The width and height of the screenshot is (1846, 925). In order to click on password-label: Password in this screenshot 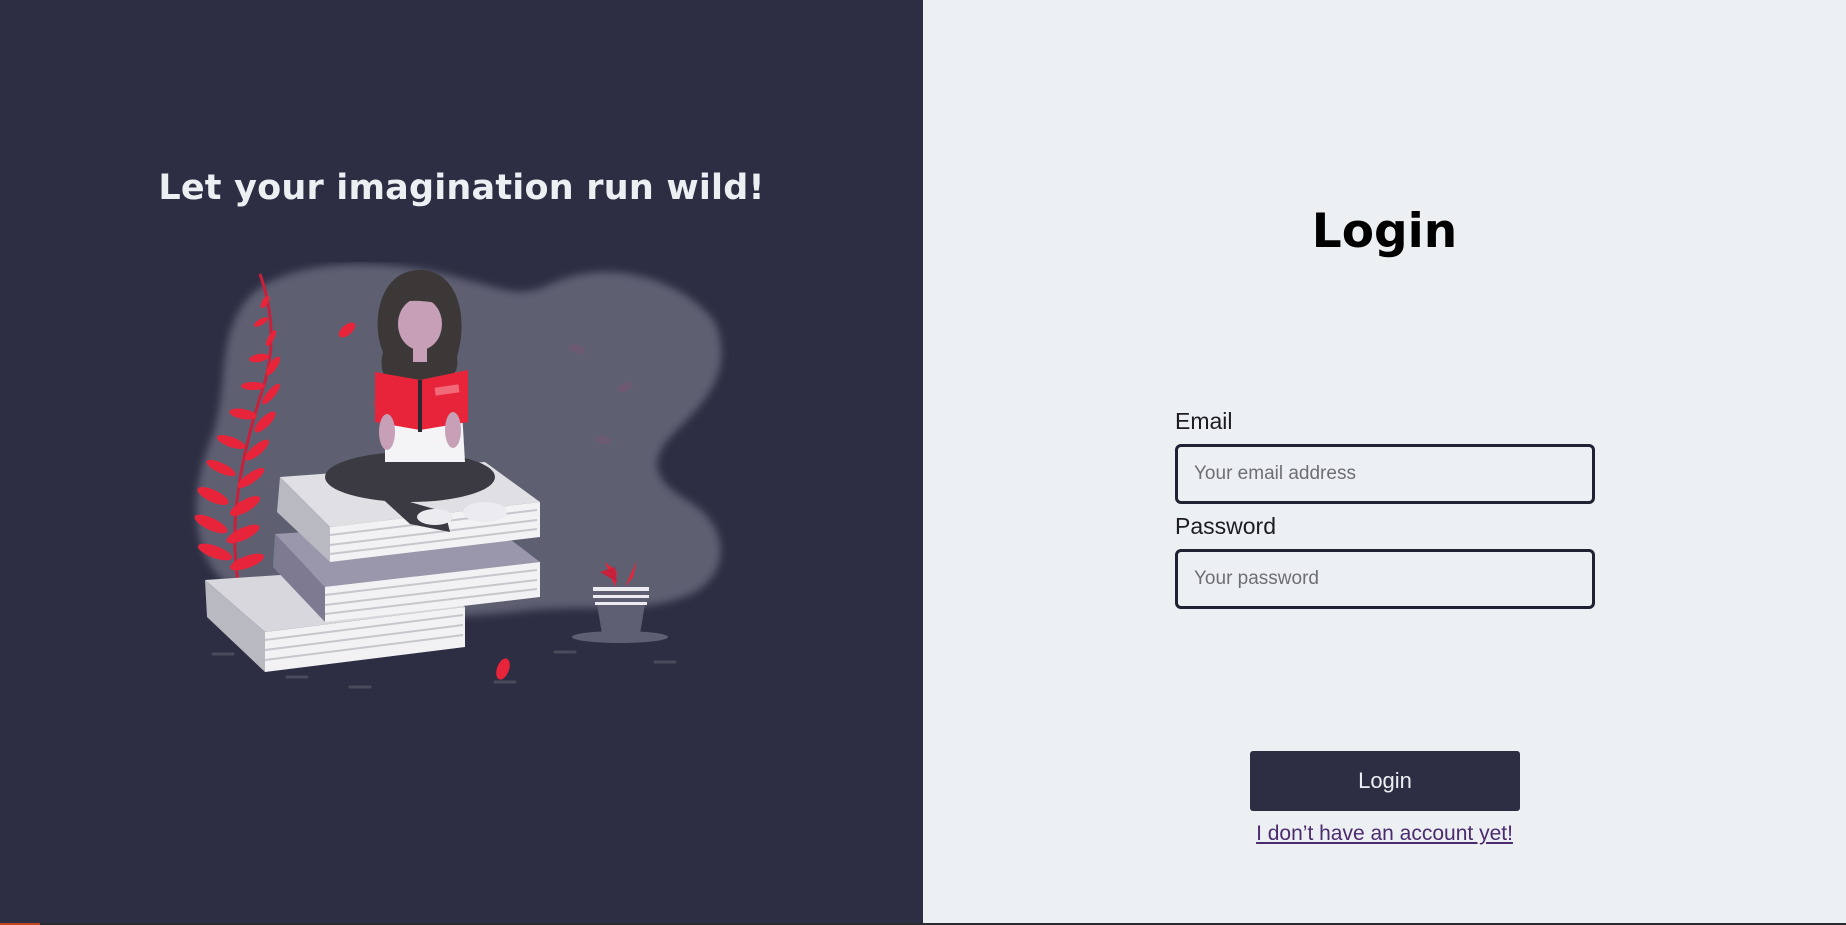, I will do `click(1225, 526)`.